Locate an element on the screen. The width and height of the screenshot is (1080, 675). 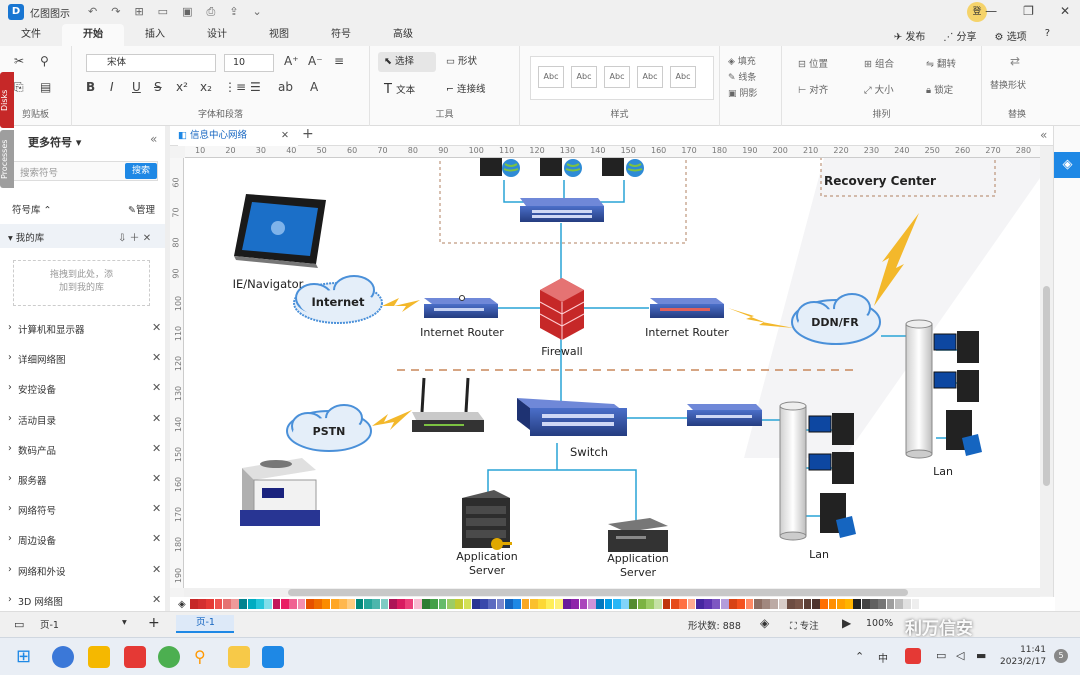
connector-tool: ⌐ 连接线 is located at coordinates (466, 90).